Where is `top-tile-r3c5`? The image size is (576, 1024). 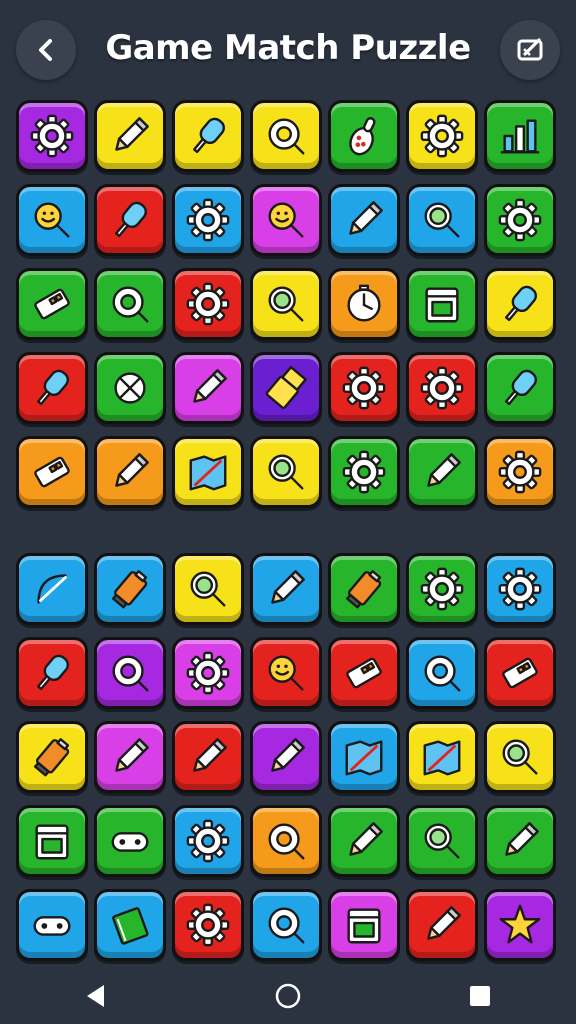
top-tile-r3c5 is located at coordinates (364, 304).